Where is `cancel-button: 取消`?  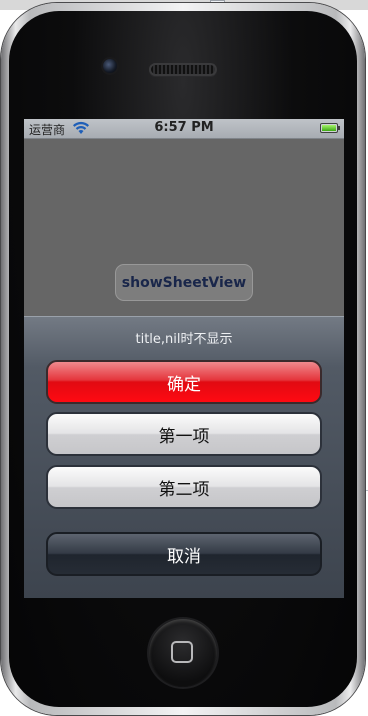 cancel-button: 取消 is located at coordinates (184, 554).